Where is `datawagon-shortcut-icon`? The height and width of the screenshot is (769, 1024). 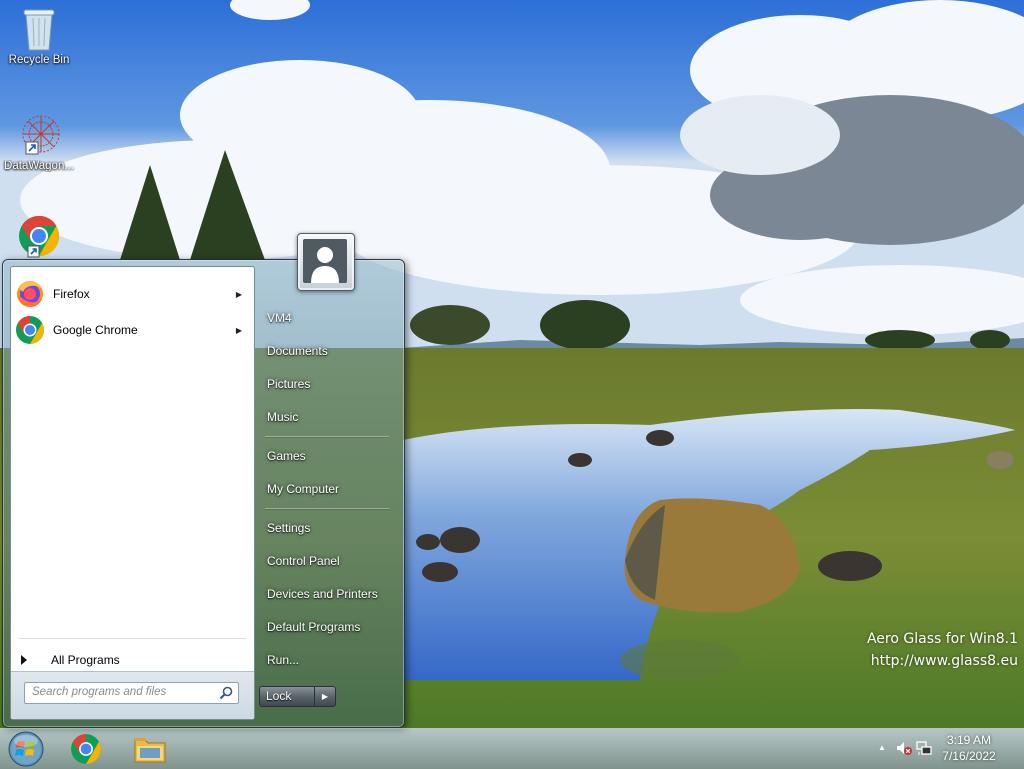
datawagon-shortcut-icon is located at coordinates (41, 135).